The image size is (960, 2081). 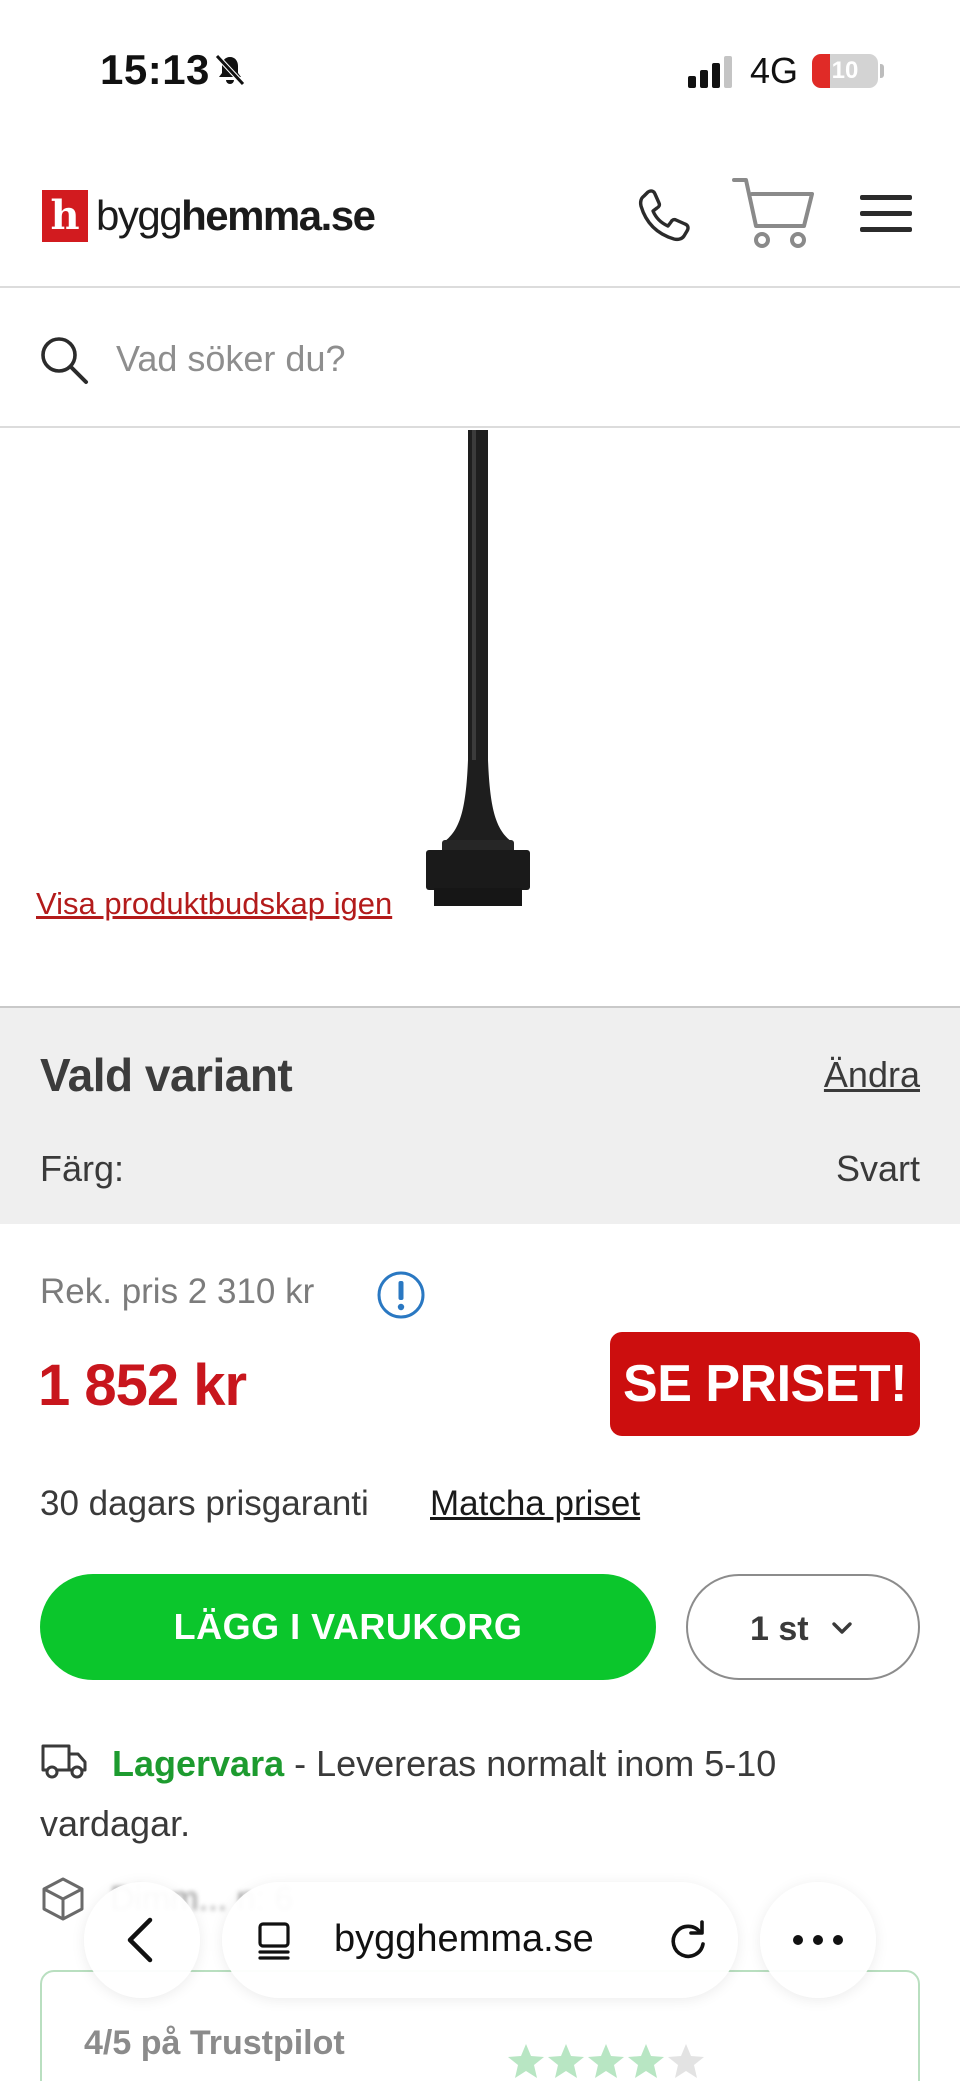 What do you see at coordinates (779, 1629) in the screenshot?
I see `quantity-value: 1 st` at bounding box center [779, 1629].